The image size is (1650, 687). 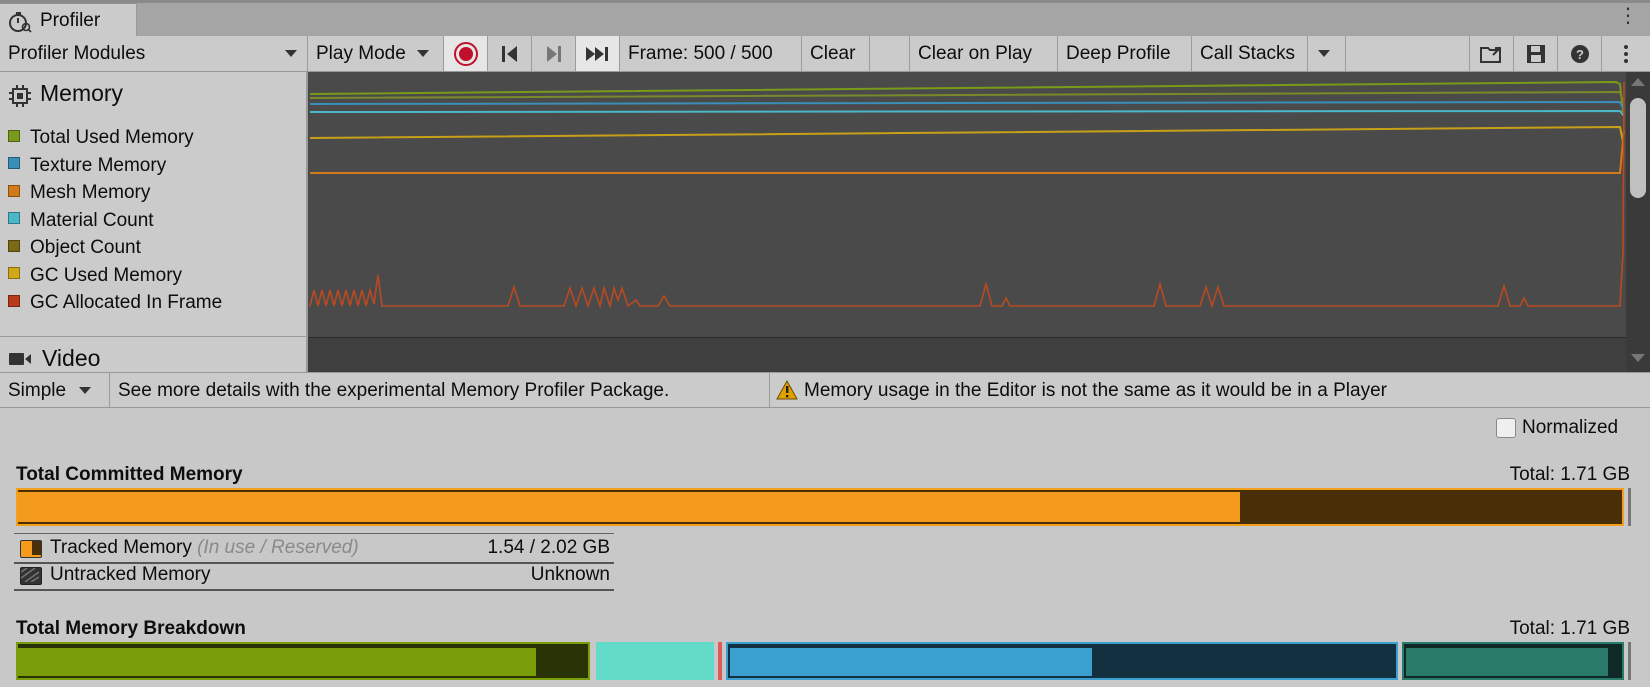 I want to click on normalized-checkbox, so click(x=1506, y=428).